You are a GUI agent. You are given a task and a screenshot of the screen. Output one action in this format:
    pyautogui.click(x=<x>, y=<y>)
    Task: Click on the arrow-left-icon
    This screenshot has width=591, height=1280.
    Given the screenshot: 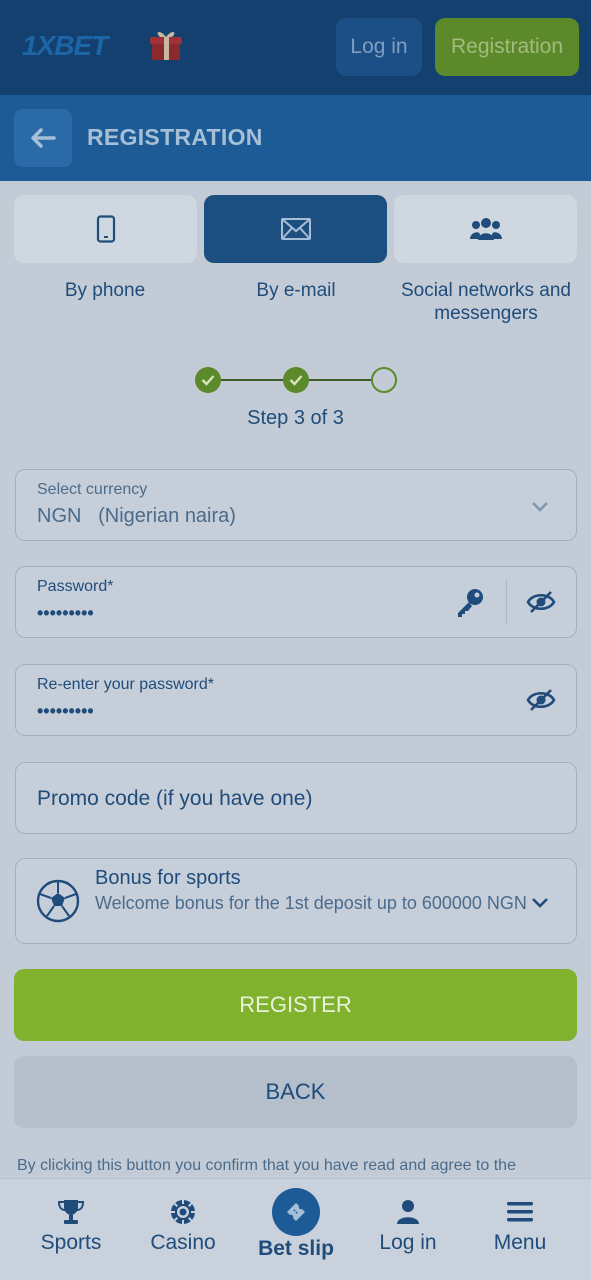 What is the action you would take?
    pyautogui.click(x=43, y=138)
    